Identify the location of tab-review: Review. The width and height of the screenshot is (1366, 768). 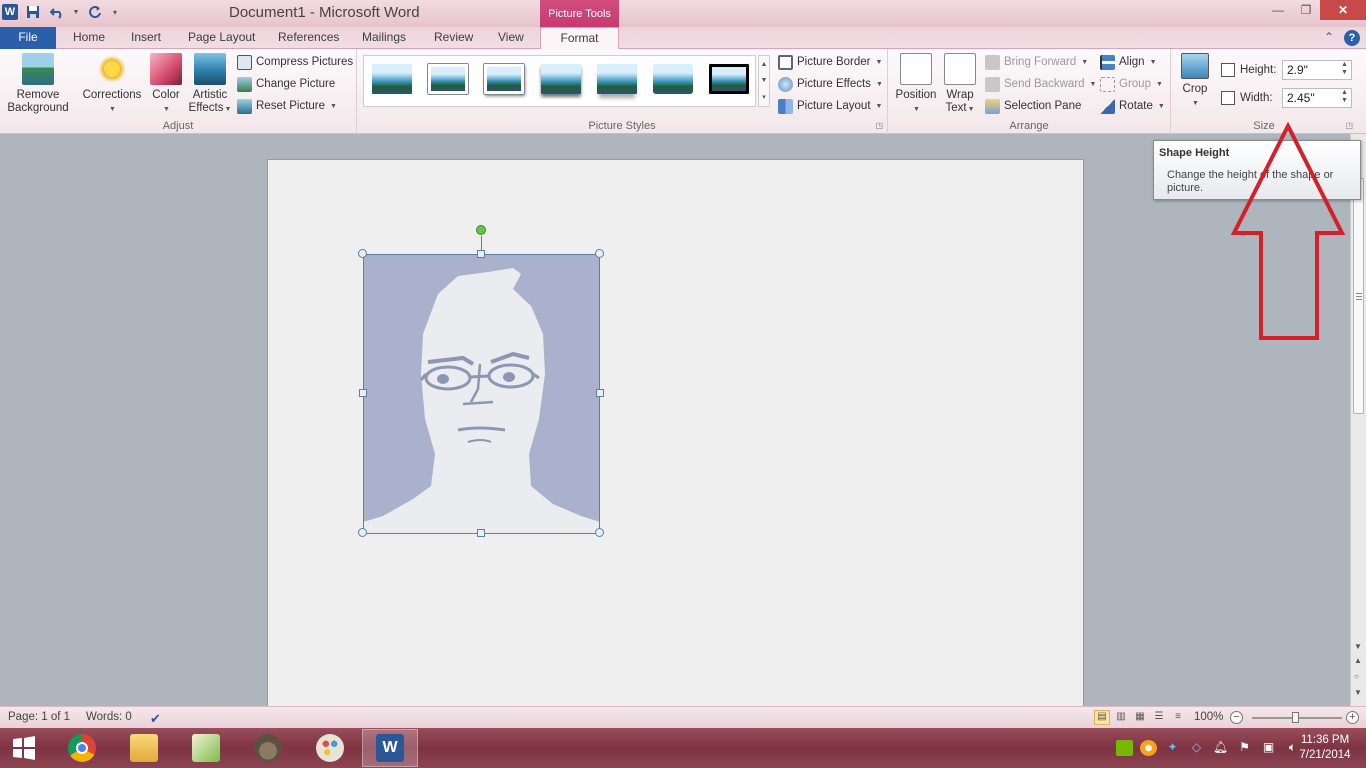
(453, 38).